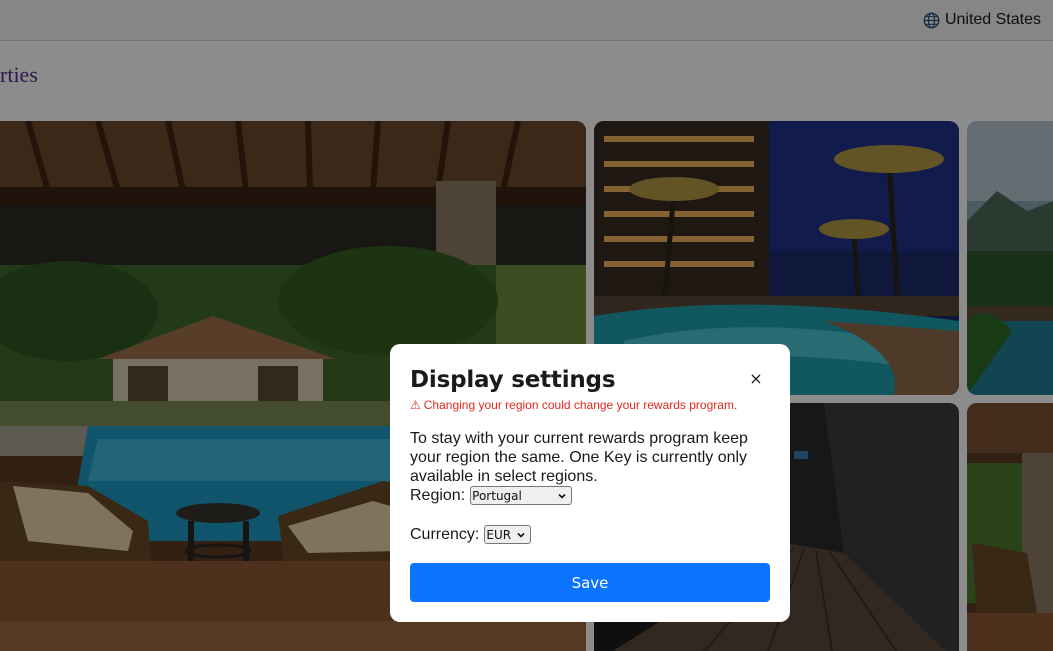  I want to click on dialog-title: Display settings, so click(513, 380).